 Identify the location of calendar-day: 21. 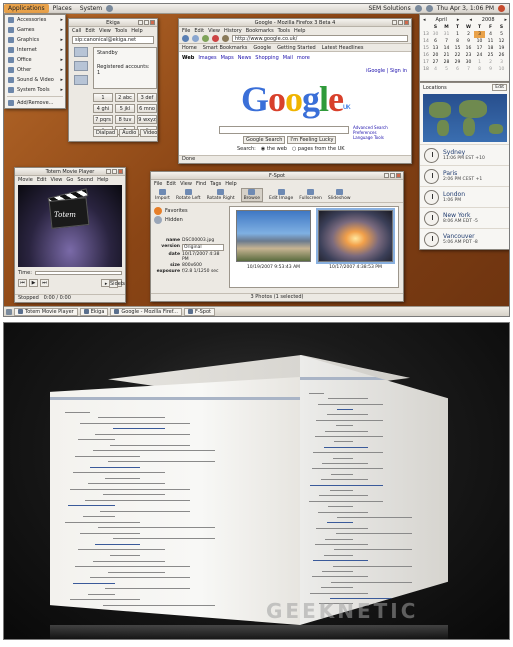
(446, 55).